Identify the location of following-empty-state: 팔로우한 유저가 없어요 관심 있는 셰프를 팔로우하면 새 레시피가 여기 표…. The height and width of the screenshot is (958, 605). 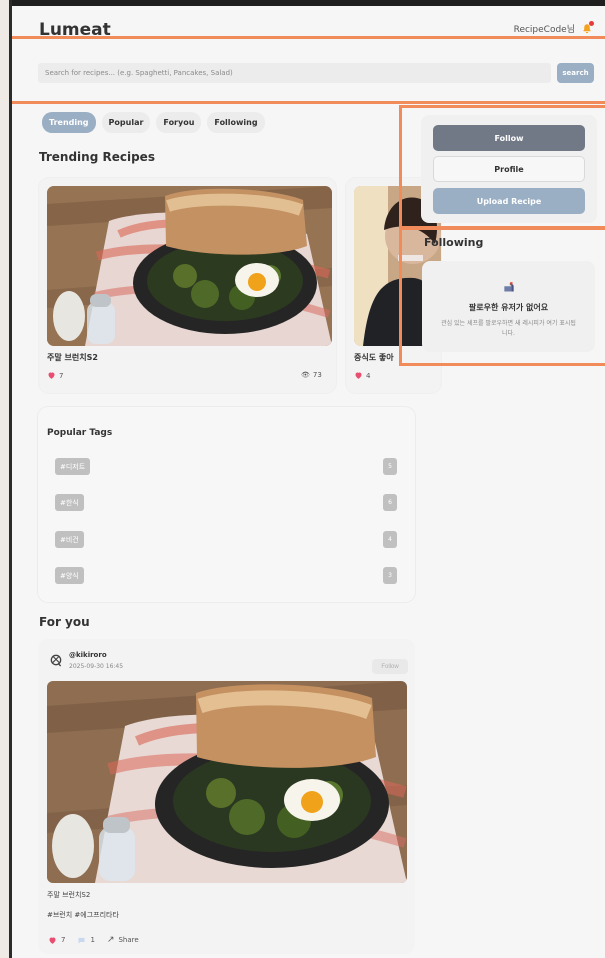
(508, 306).